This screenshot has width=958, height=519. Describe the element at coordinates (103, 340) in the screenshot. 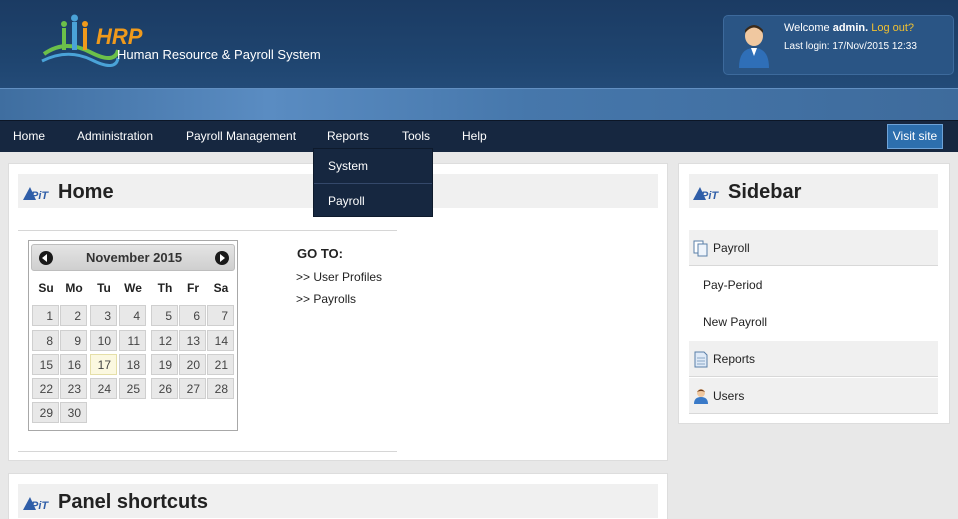

I see `calendar-day: 10` at that location.